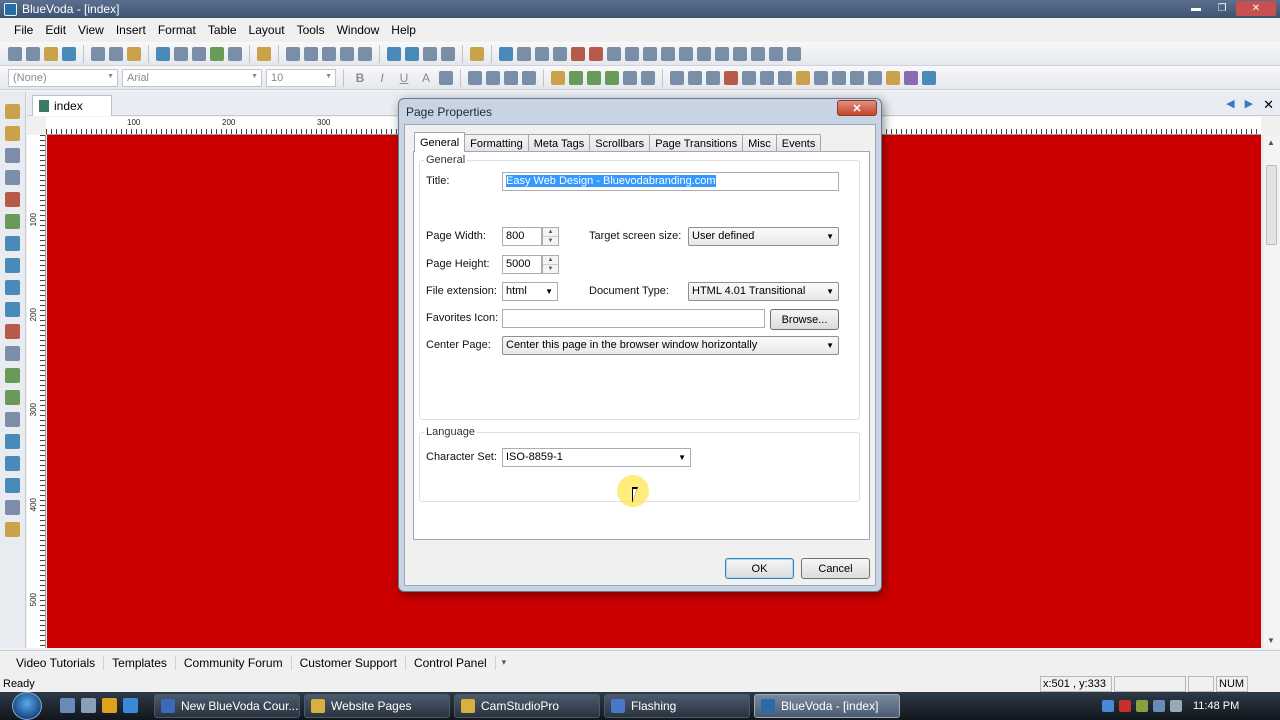  Describe the element at coordinates (857, 108) in the screenshot. I see `dialog-close-button: ✕` at that location.